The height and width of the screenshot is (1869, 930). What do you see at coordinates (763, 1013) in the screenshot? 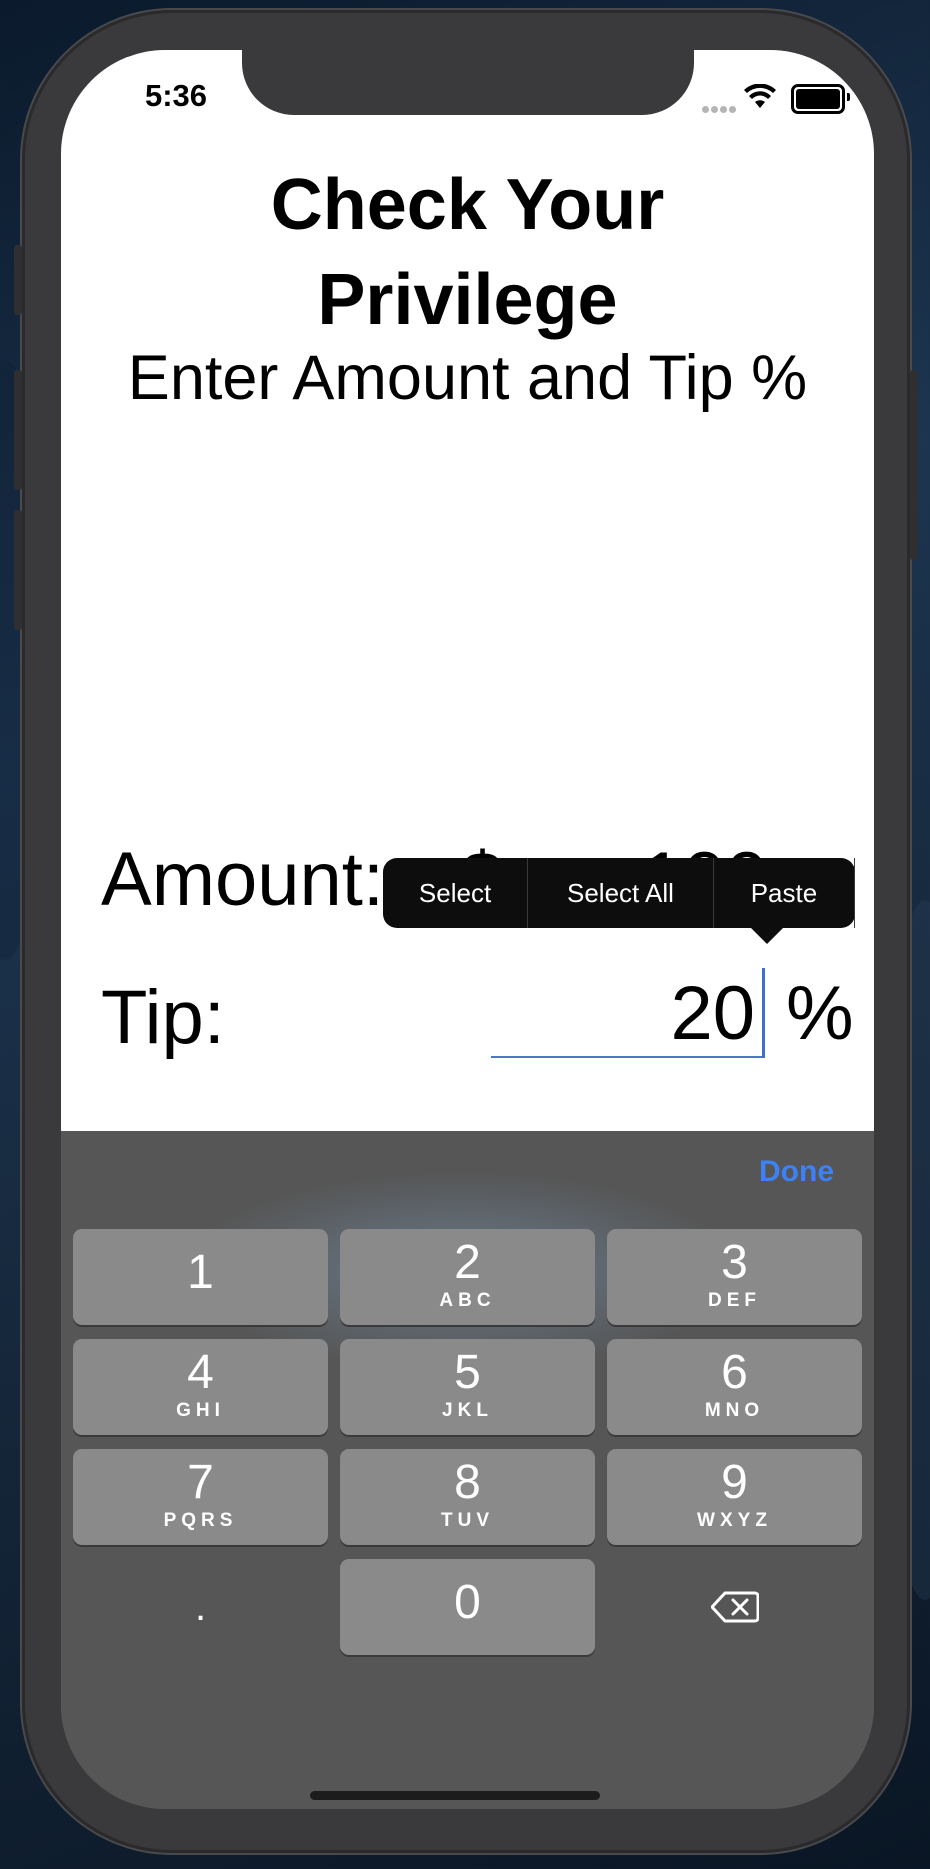
I see `text-caret` at bounding box center [763, 1013].